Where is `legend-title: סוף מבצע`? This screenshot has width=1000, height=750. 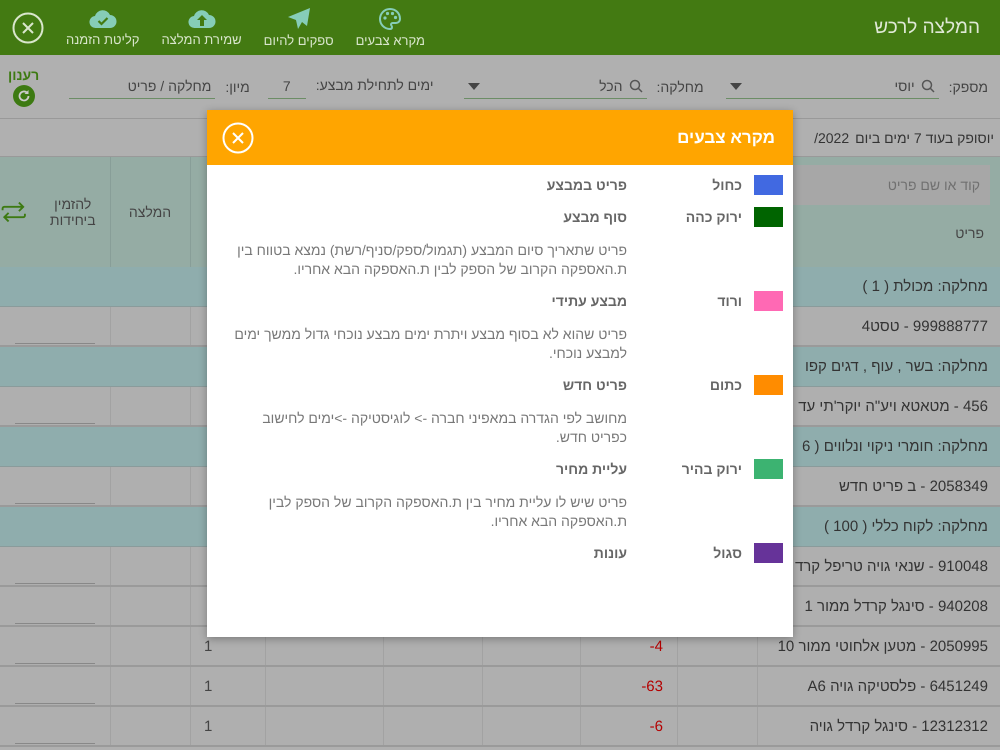
legend-title: סוף מבצע is located at coordinates (594, 217).